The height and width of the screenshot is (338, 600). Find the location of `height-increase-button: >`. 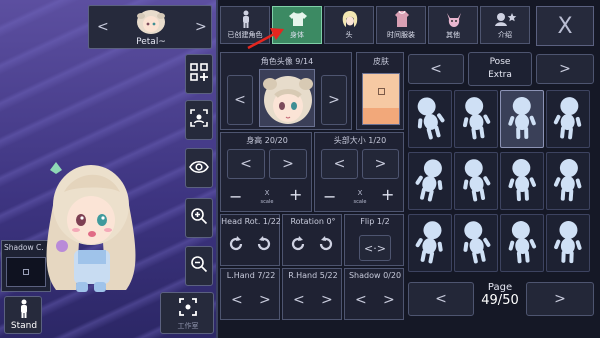

height-increase-button: > is located at coordinates (288, 164).